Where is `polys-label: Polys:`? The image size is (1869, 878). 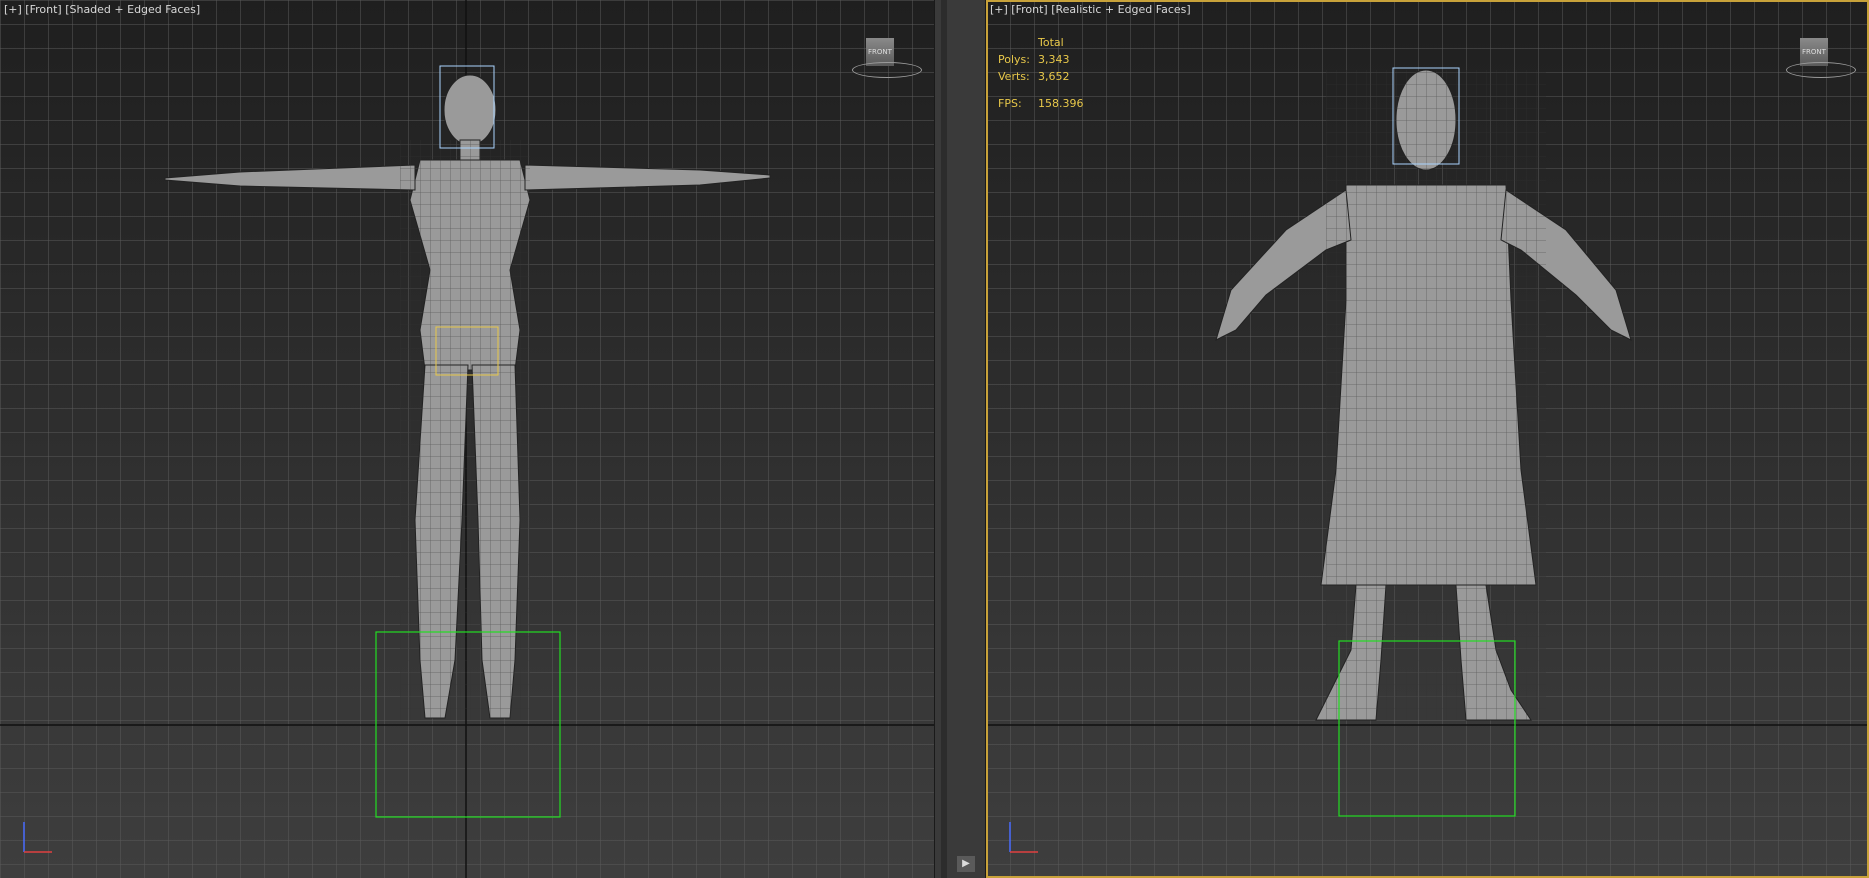
polys-label: Polys: is located at coordinates (1014, 59).